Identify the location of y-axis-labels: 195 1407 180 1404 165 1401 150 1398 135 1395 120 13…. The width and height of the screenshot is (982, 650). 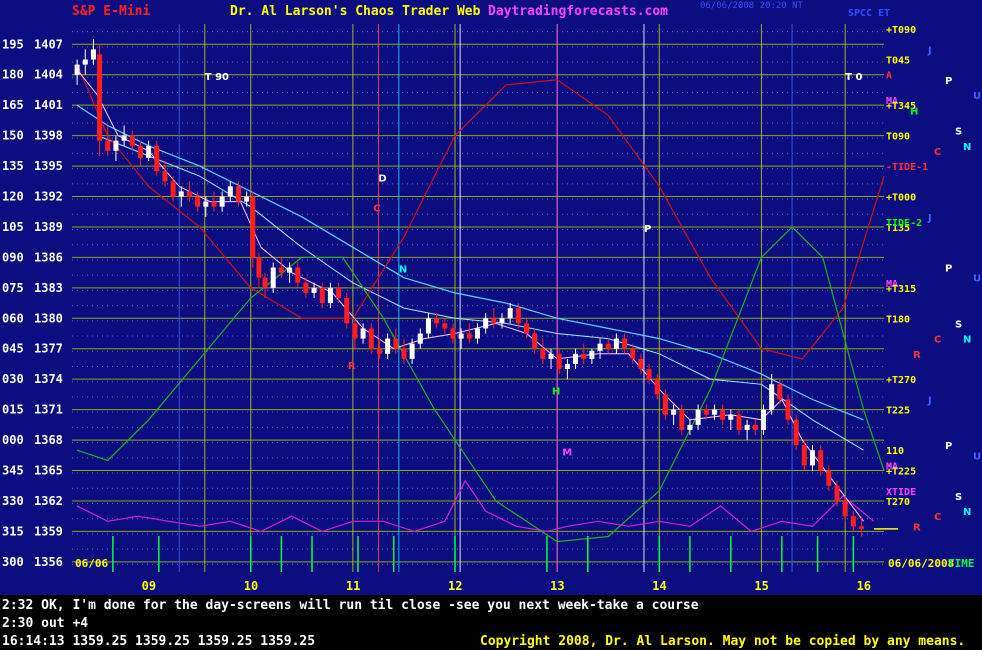
(32, 303).